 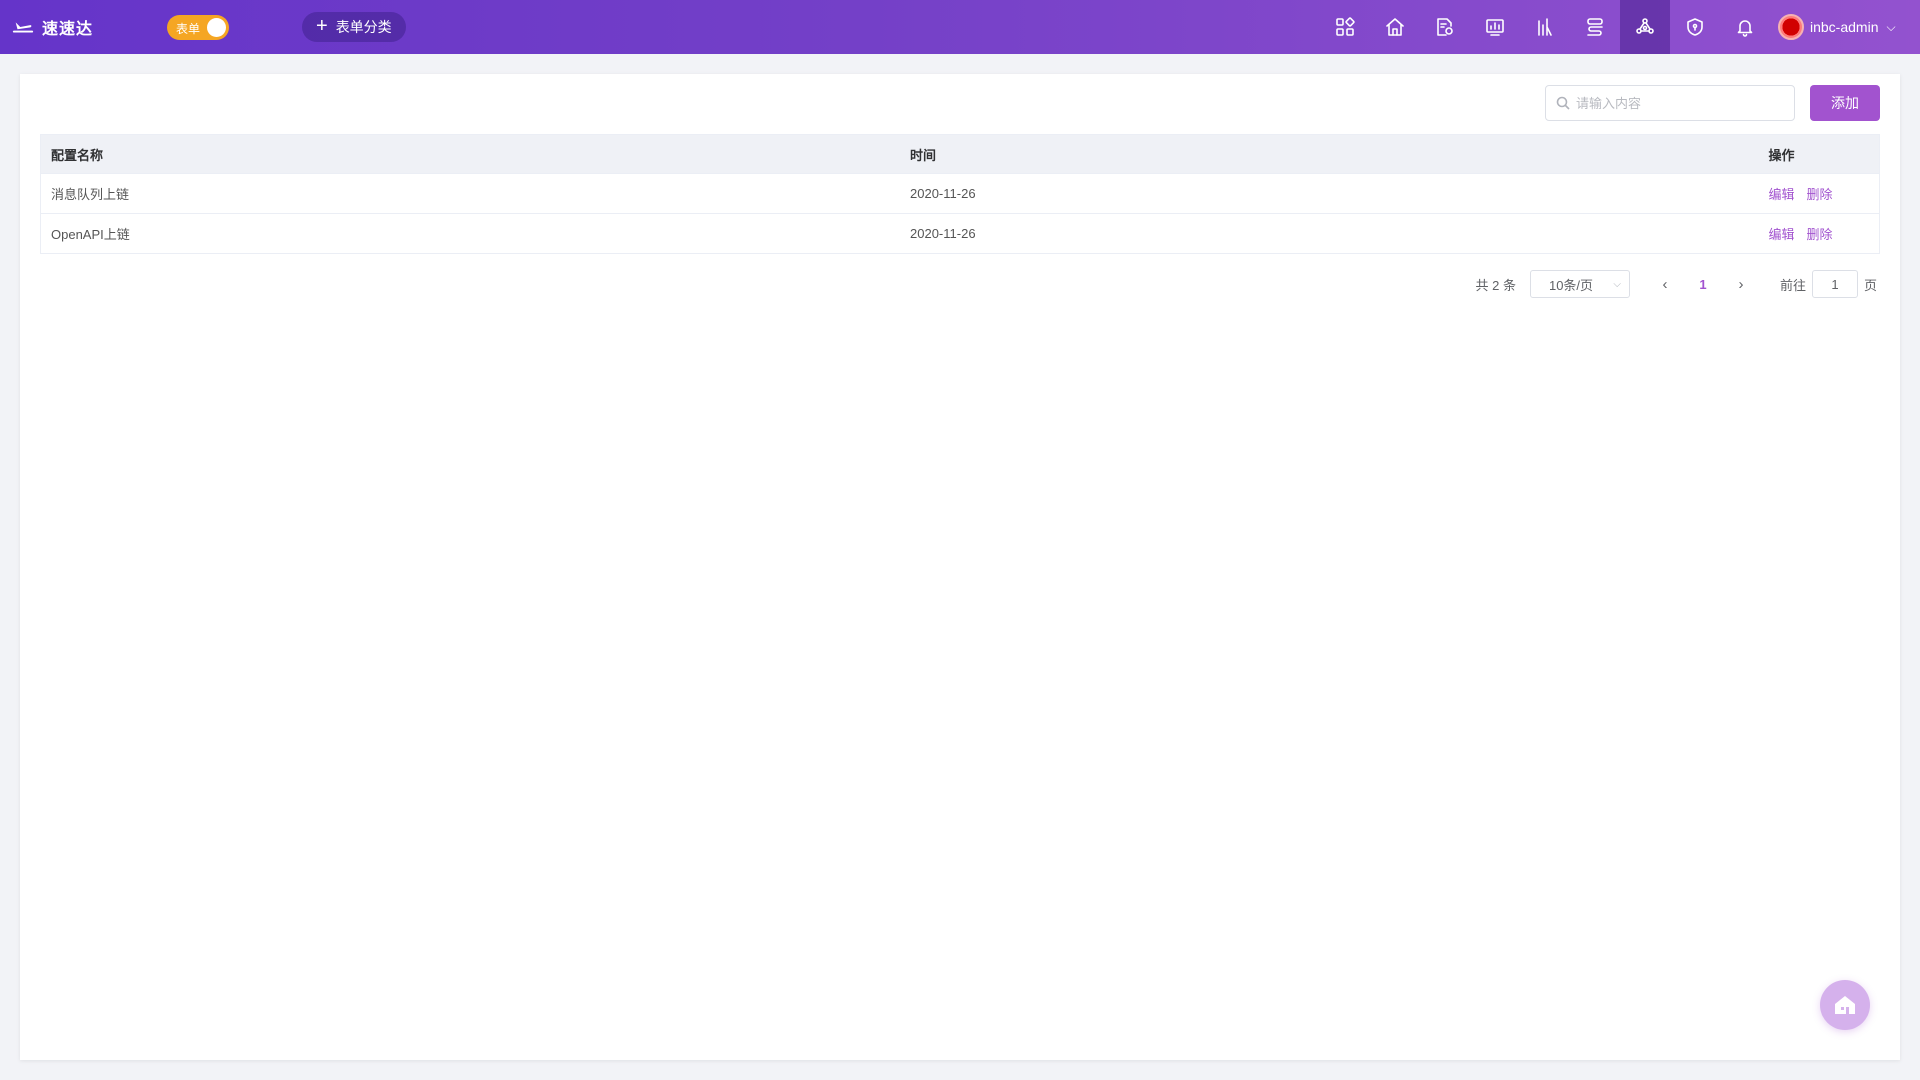 I want to click on nav-network, so click(x=1645, y=27).